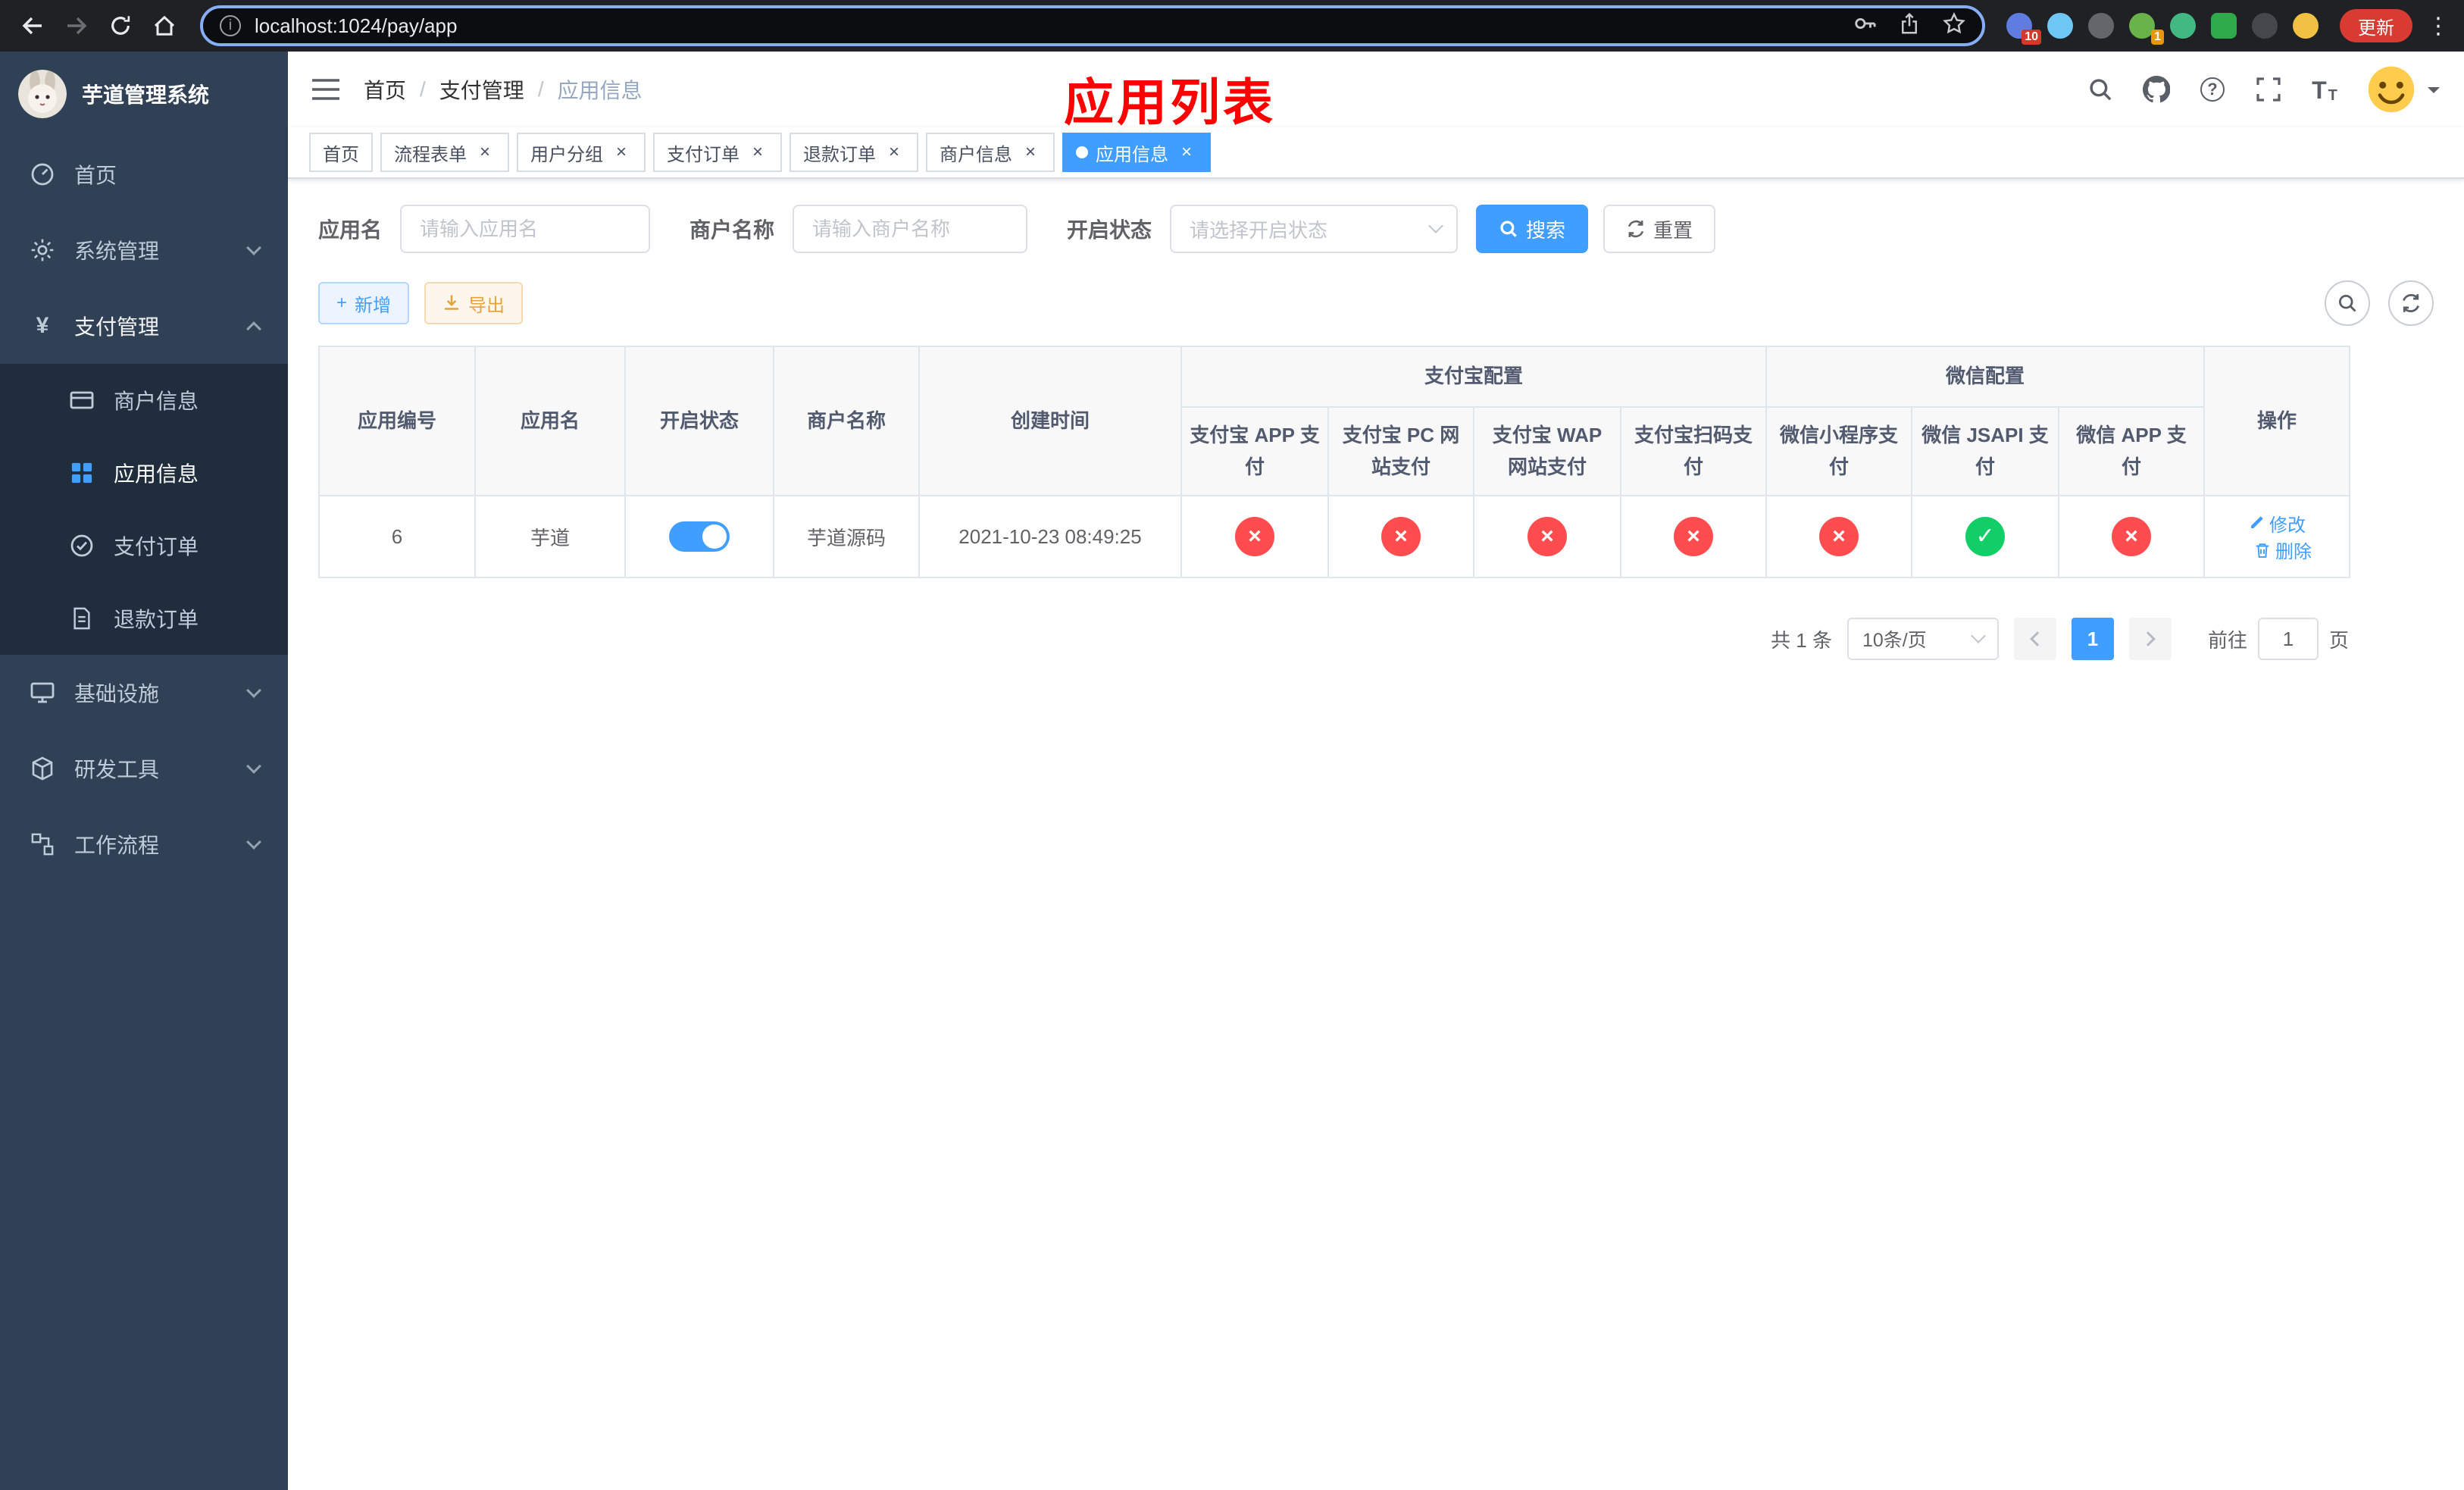 This screenshot has width=2464, height=1490. I want to click on sidebar-item-payment: ¥ 支付管理, so click(144, 326).